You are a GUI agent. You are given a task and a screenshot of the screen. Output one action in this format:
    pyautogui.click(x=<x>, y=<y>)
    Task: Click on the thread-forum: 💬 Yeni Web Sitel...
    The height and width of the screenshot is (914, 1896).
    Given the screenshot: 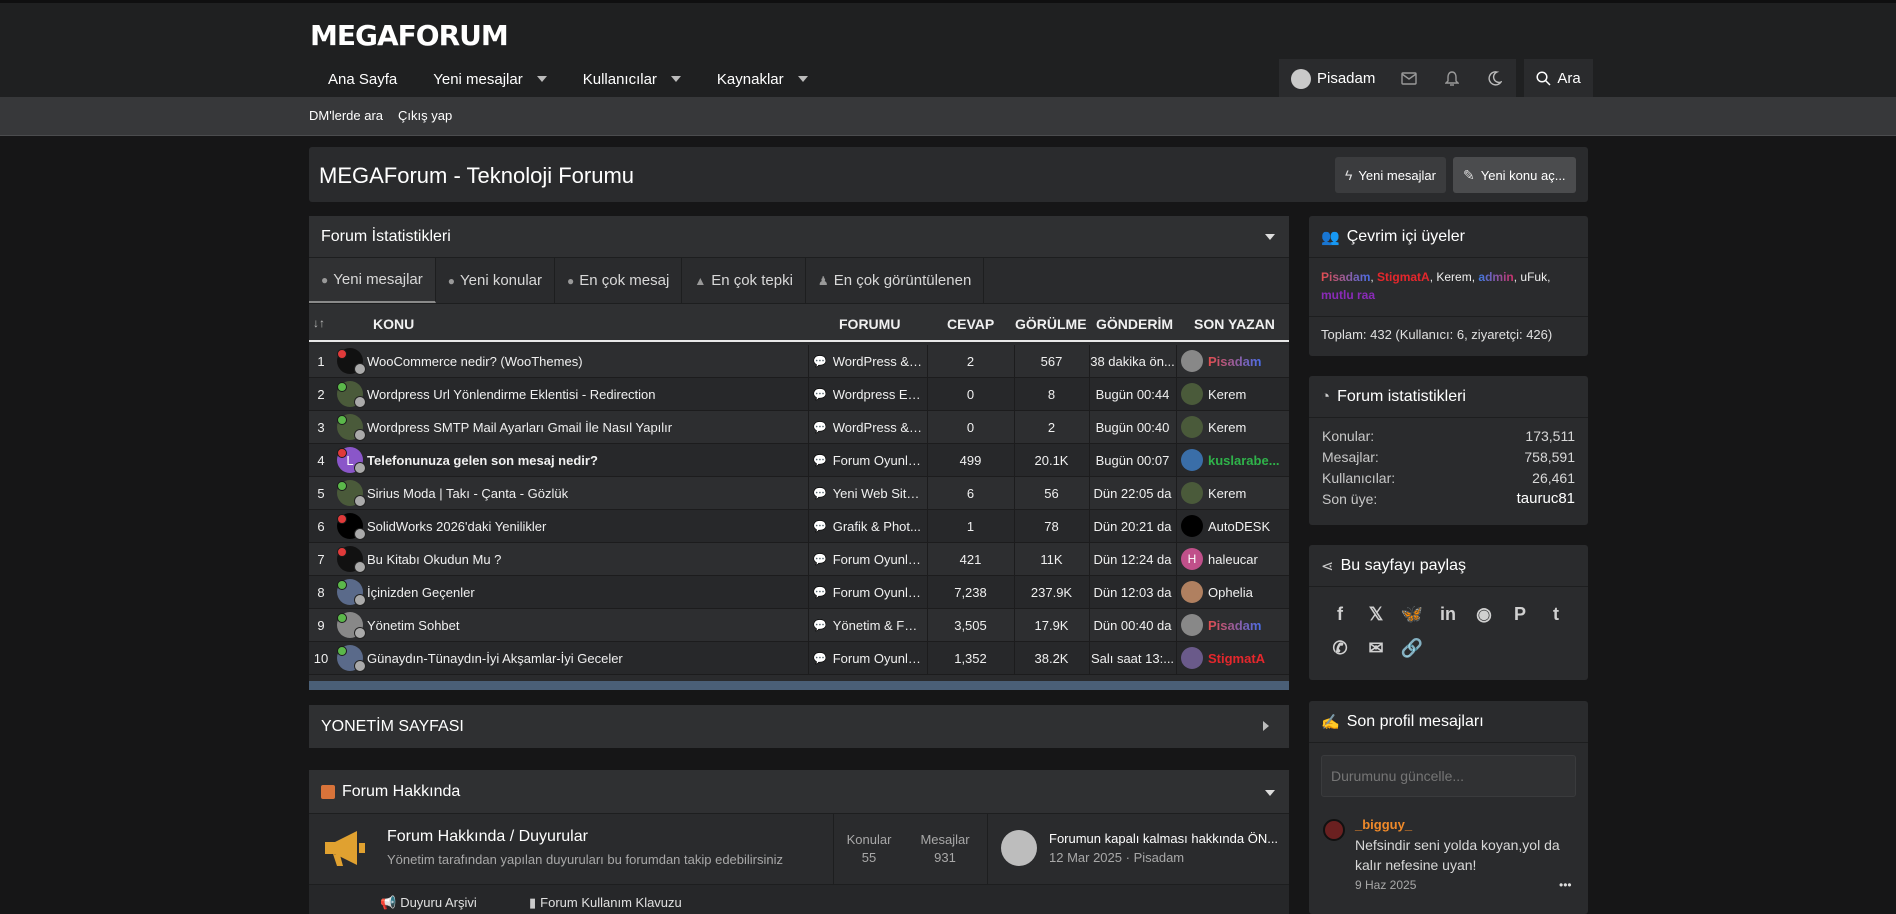 What is the action you would take?
    pyautogui.click(x=867, y=493)
    